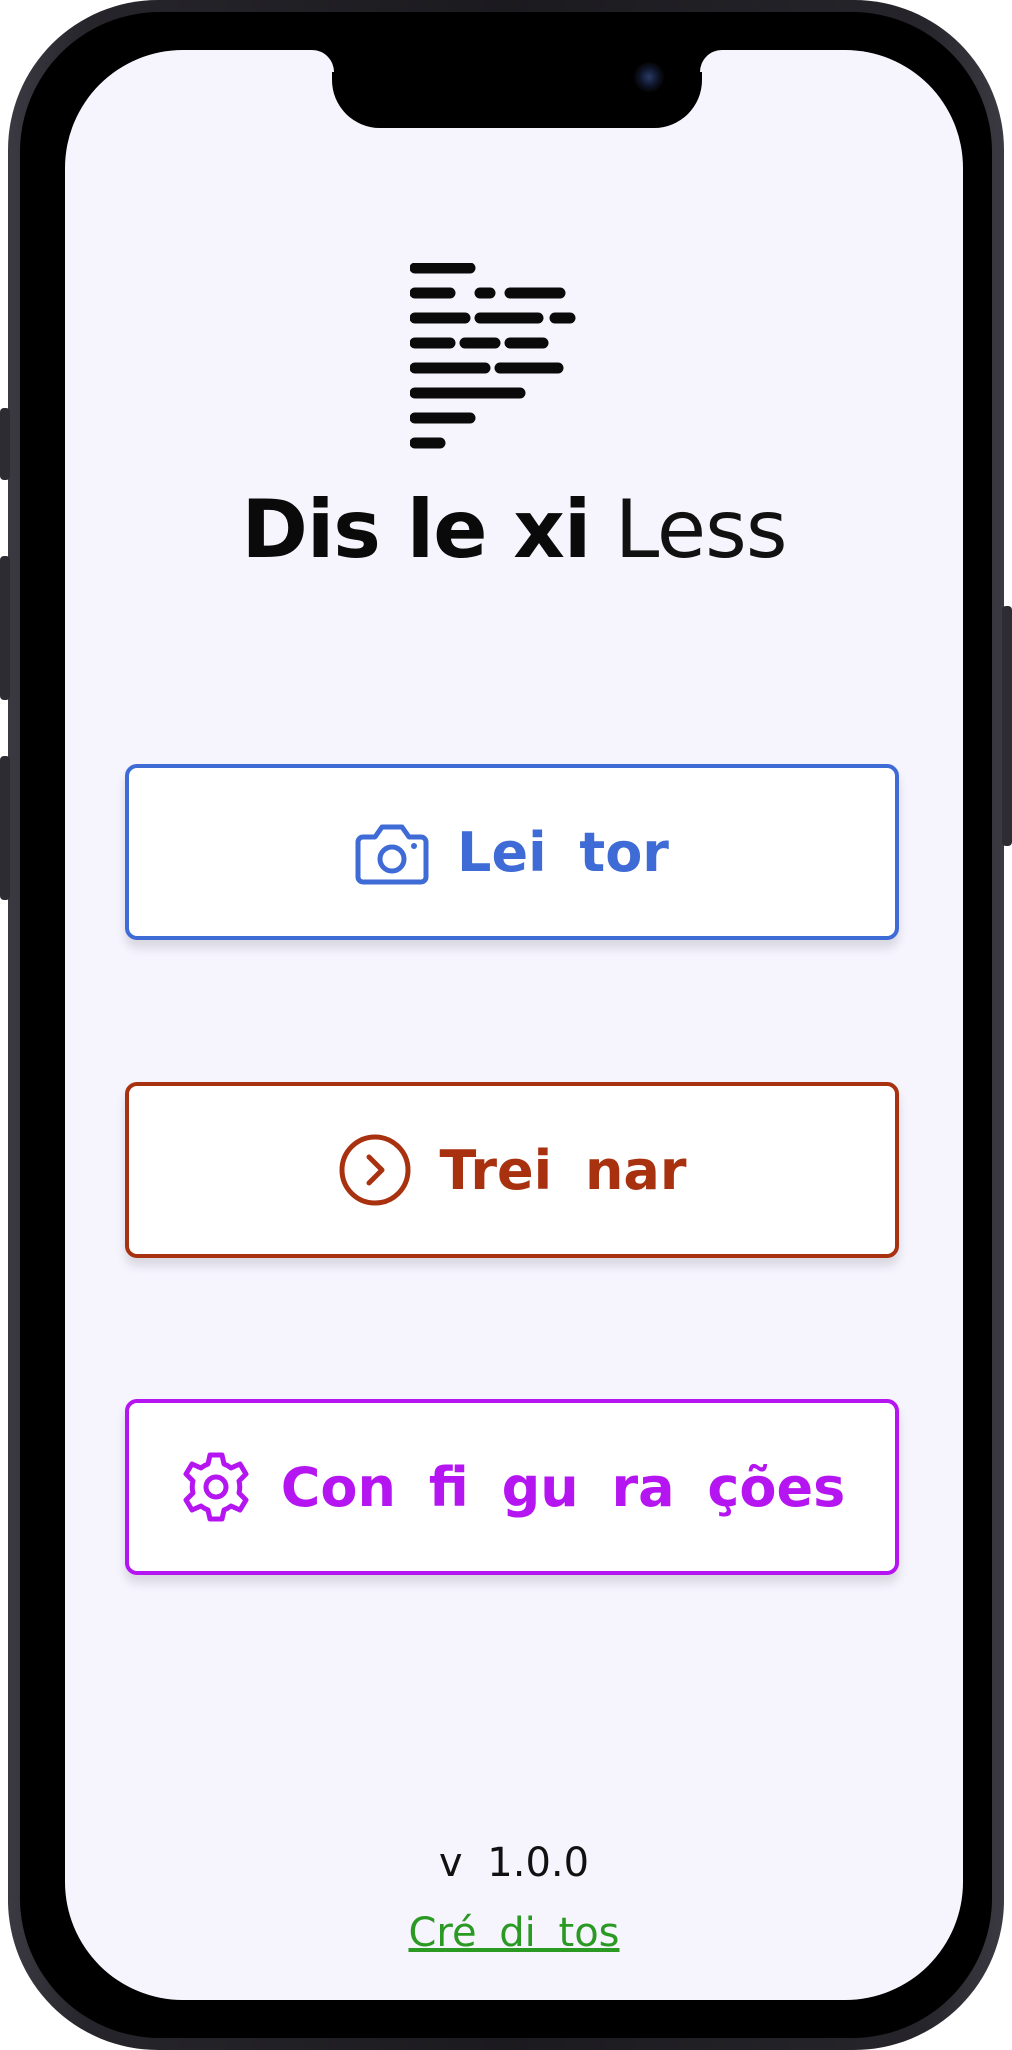  Describe the element at coordinates (519, 362) in the screenshot. I see `app-logo-icon` at that location.